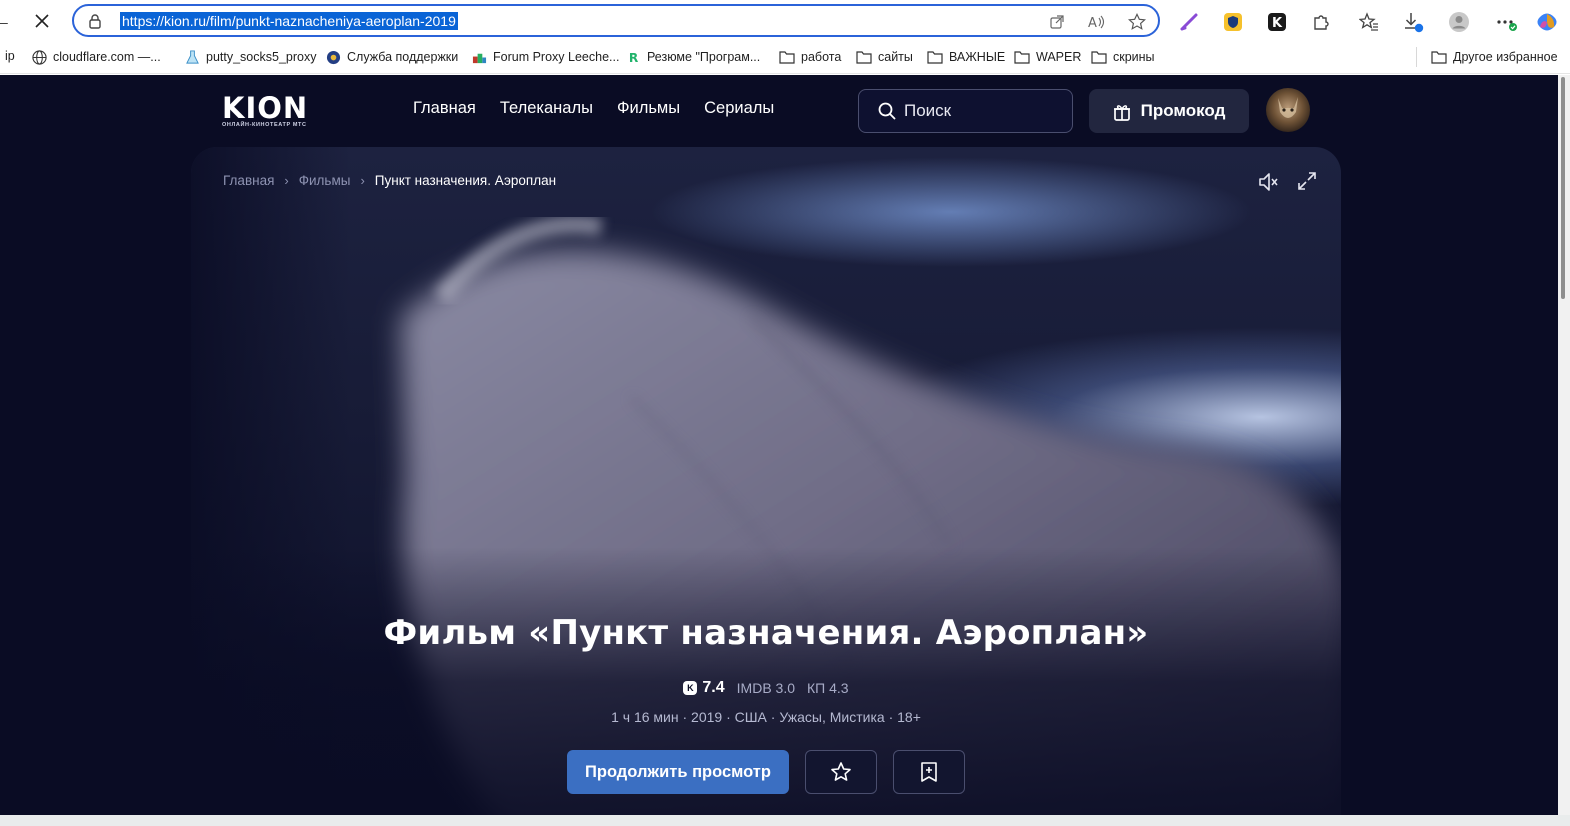  Describe the element at coordinates (1547, 22) in the screenshot. I see `copilot-icon` at that location.